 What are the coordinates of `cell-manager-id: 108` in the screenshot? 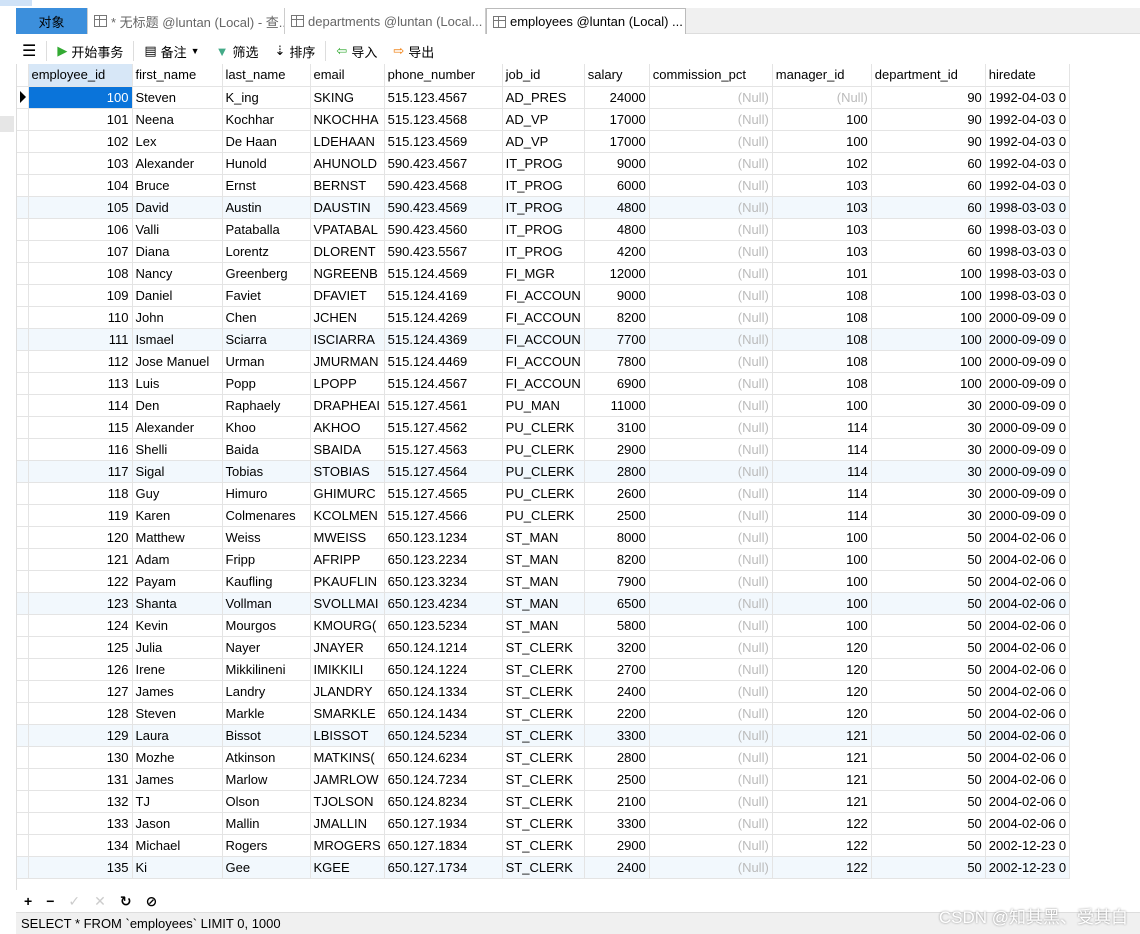 It's located at (822, 295).